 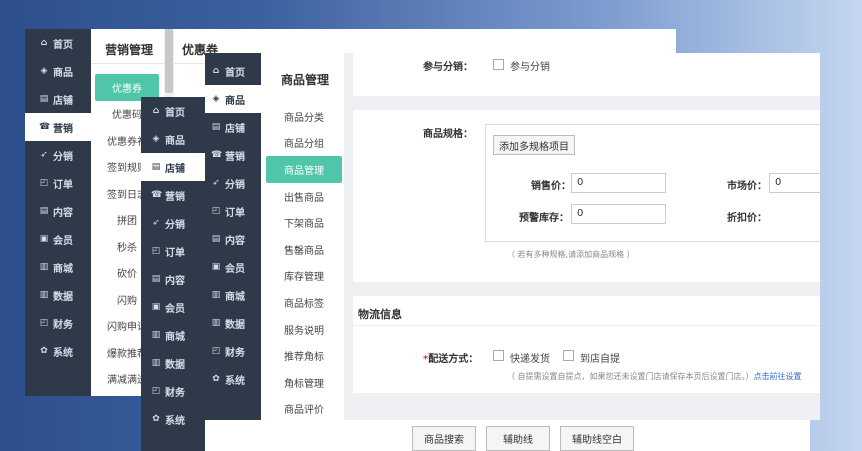 I want to click on goods-search-button: 商品搜索, so click(x=444, y=438).